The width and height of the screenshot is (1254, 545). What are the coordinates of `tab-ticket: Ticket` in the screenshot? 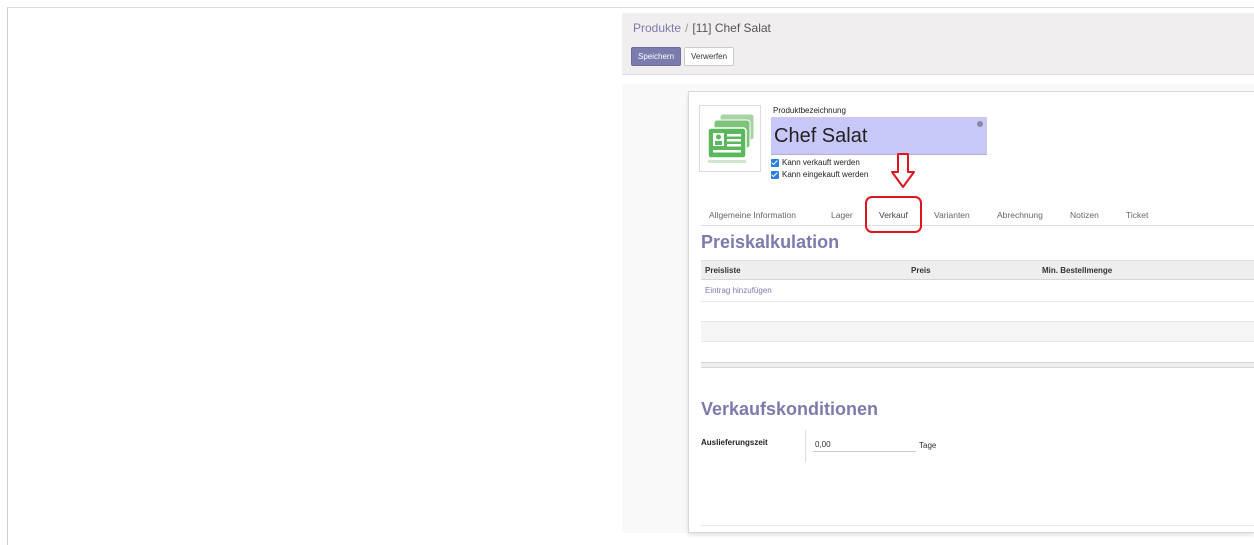 It's located at (1137, 215).